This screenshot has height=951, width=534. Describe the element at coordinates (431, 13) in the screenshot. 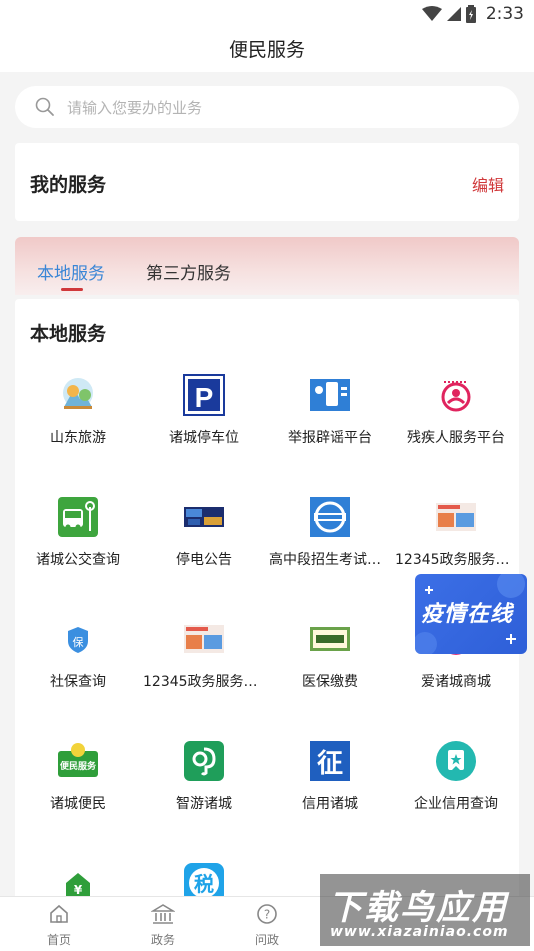

I see `wifi-icon` at that location.